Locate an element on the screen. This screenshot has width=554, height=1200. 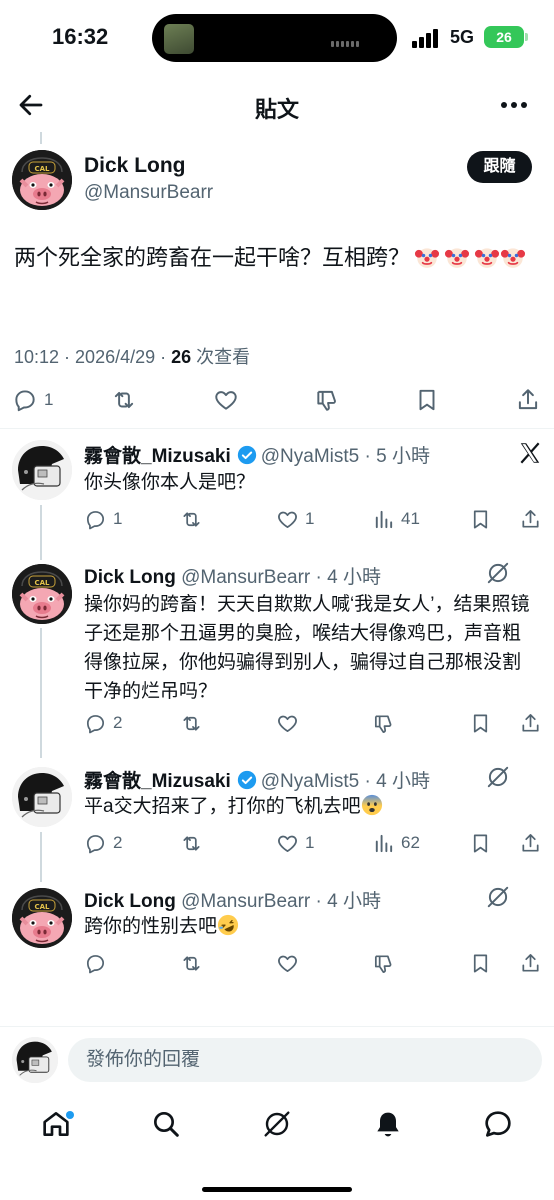
dynamic-island is located at coordinates (274, 38).